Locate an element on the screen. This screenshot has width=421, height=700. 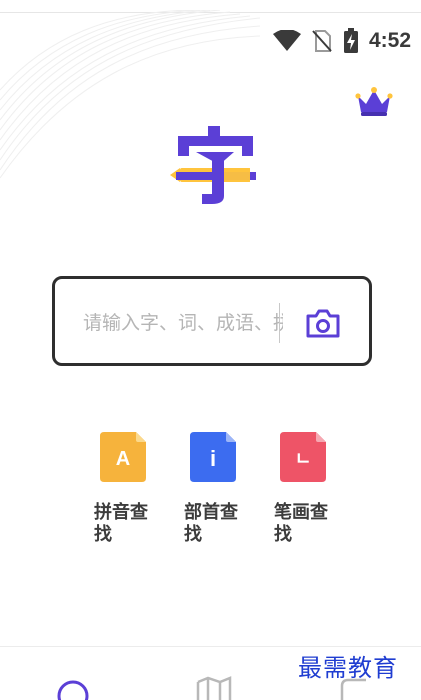
status-bar: 4:52 is located at coordinates (341, 41).